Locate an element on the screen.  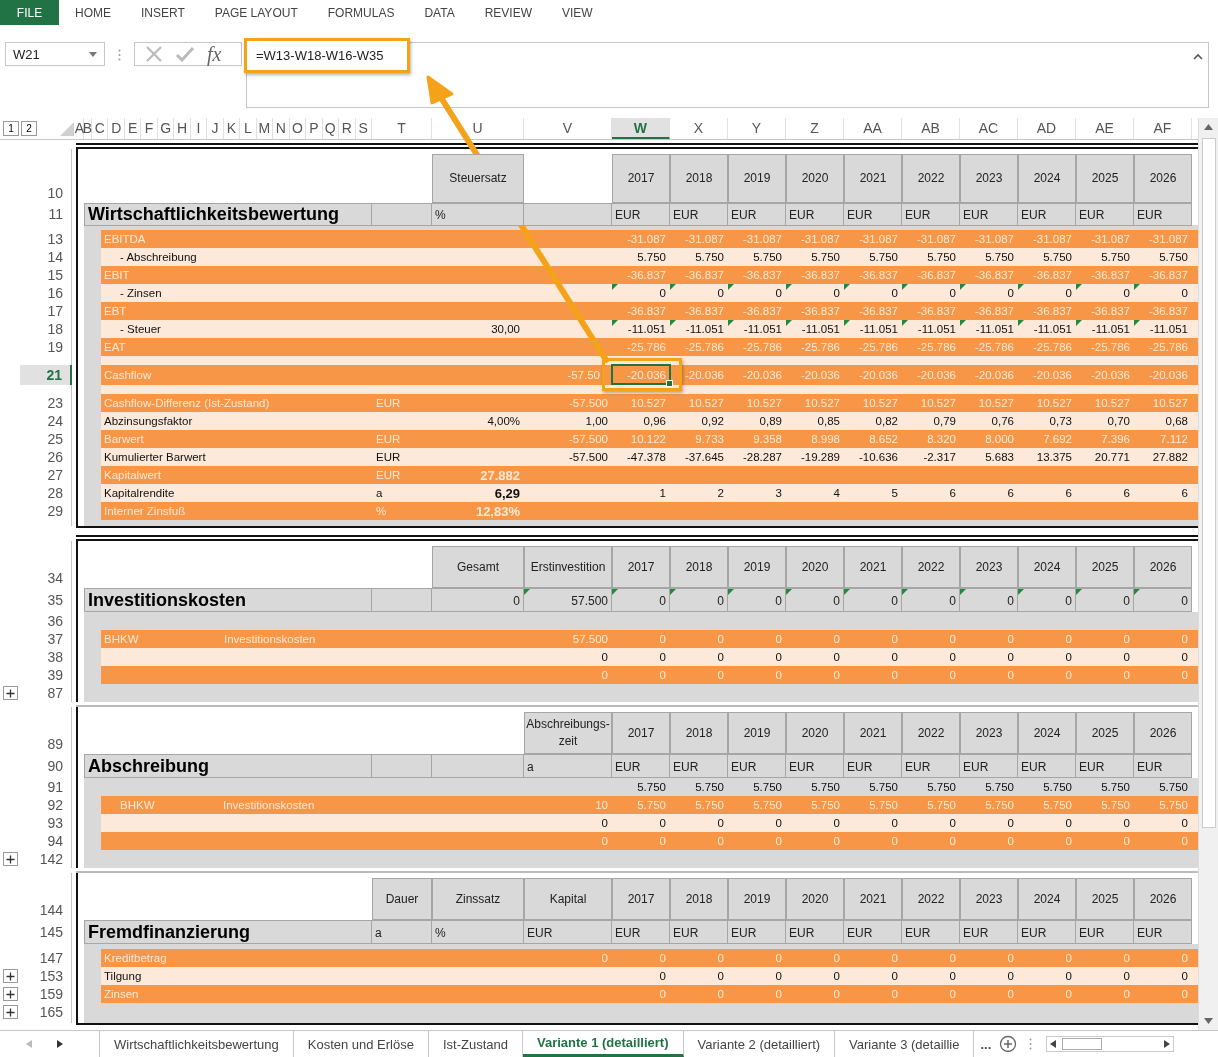
column-header: L is located at coordinates (248, 128).